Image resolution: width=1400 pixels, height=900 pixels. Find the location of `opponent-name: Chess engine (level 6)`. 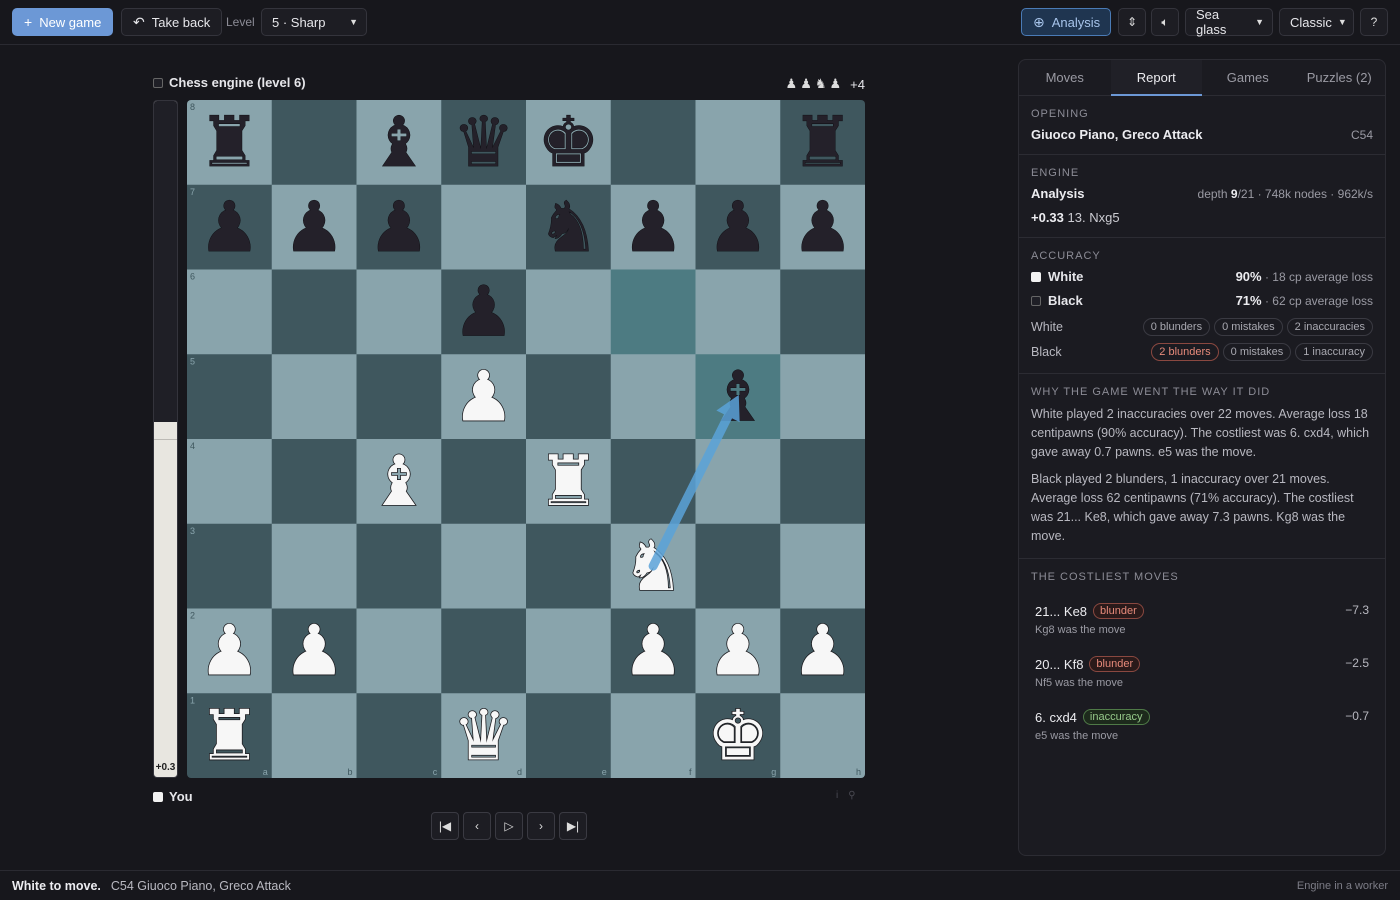

opponent-name: Chess engine (level 6) is located at coordinates (237, 82).